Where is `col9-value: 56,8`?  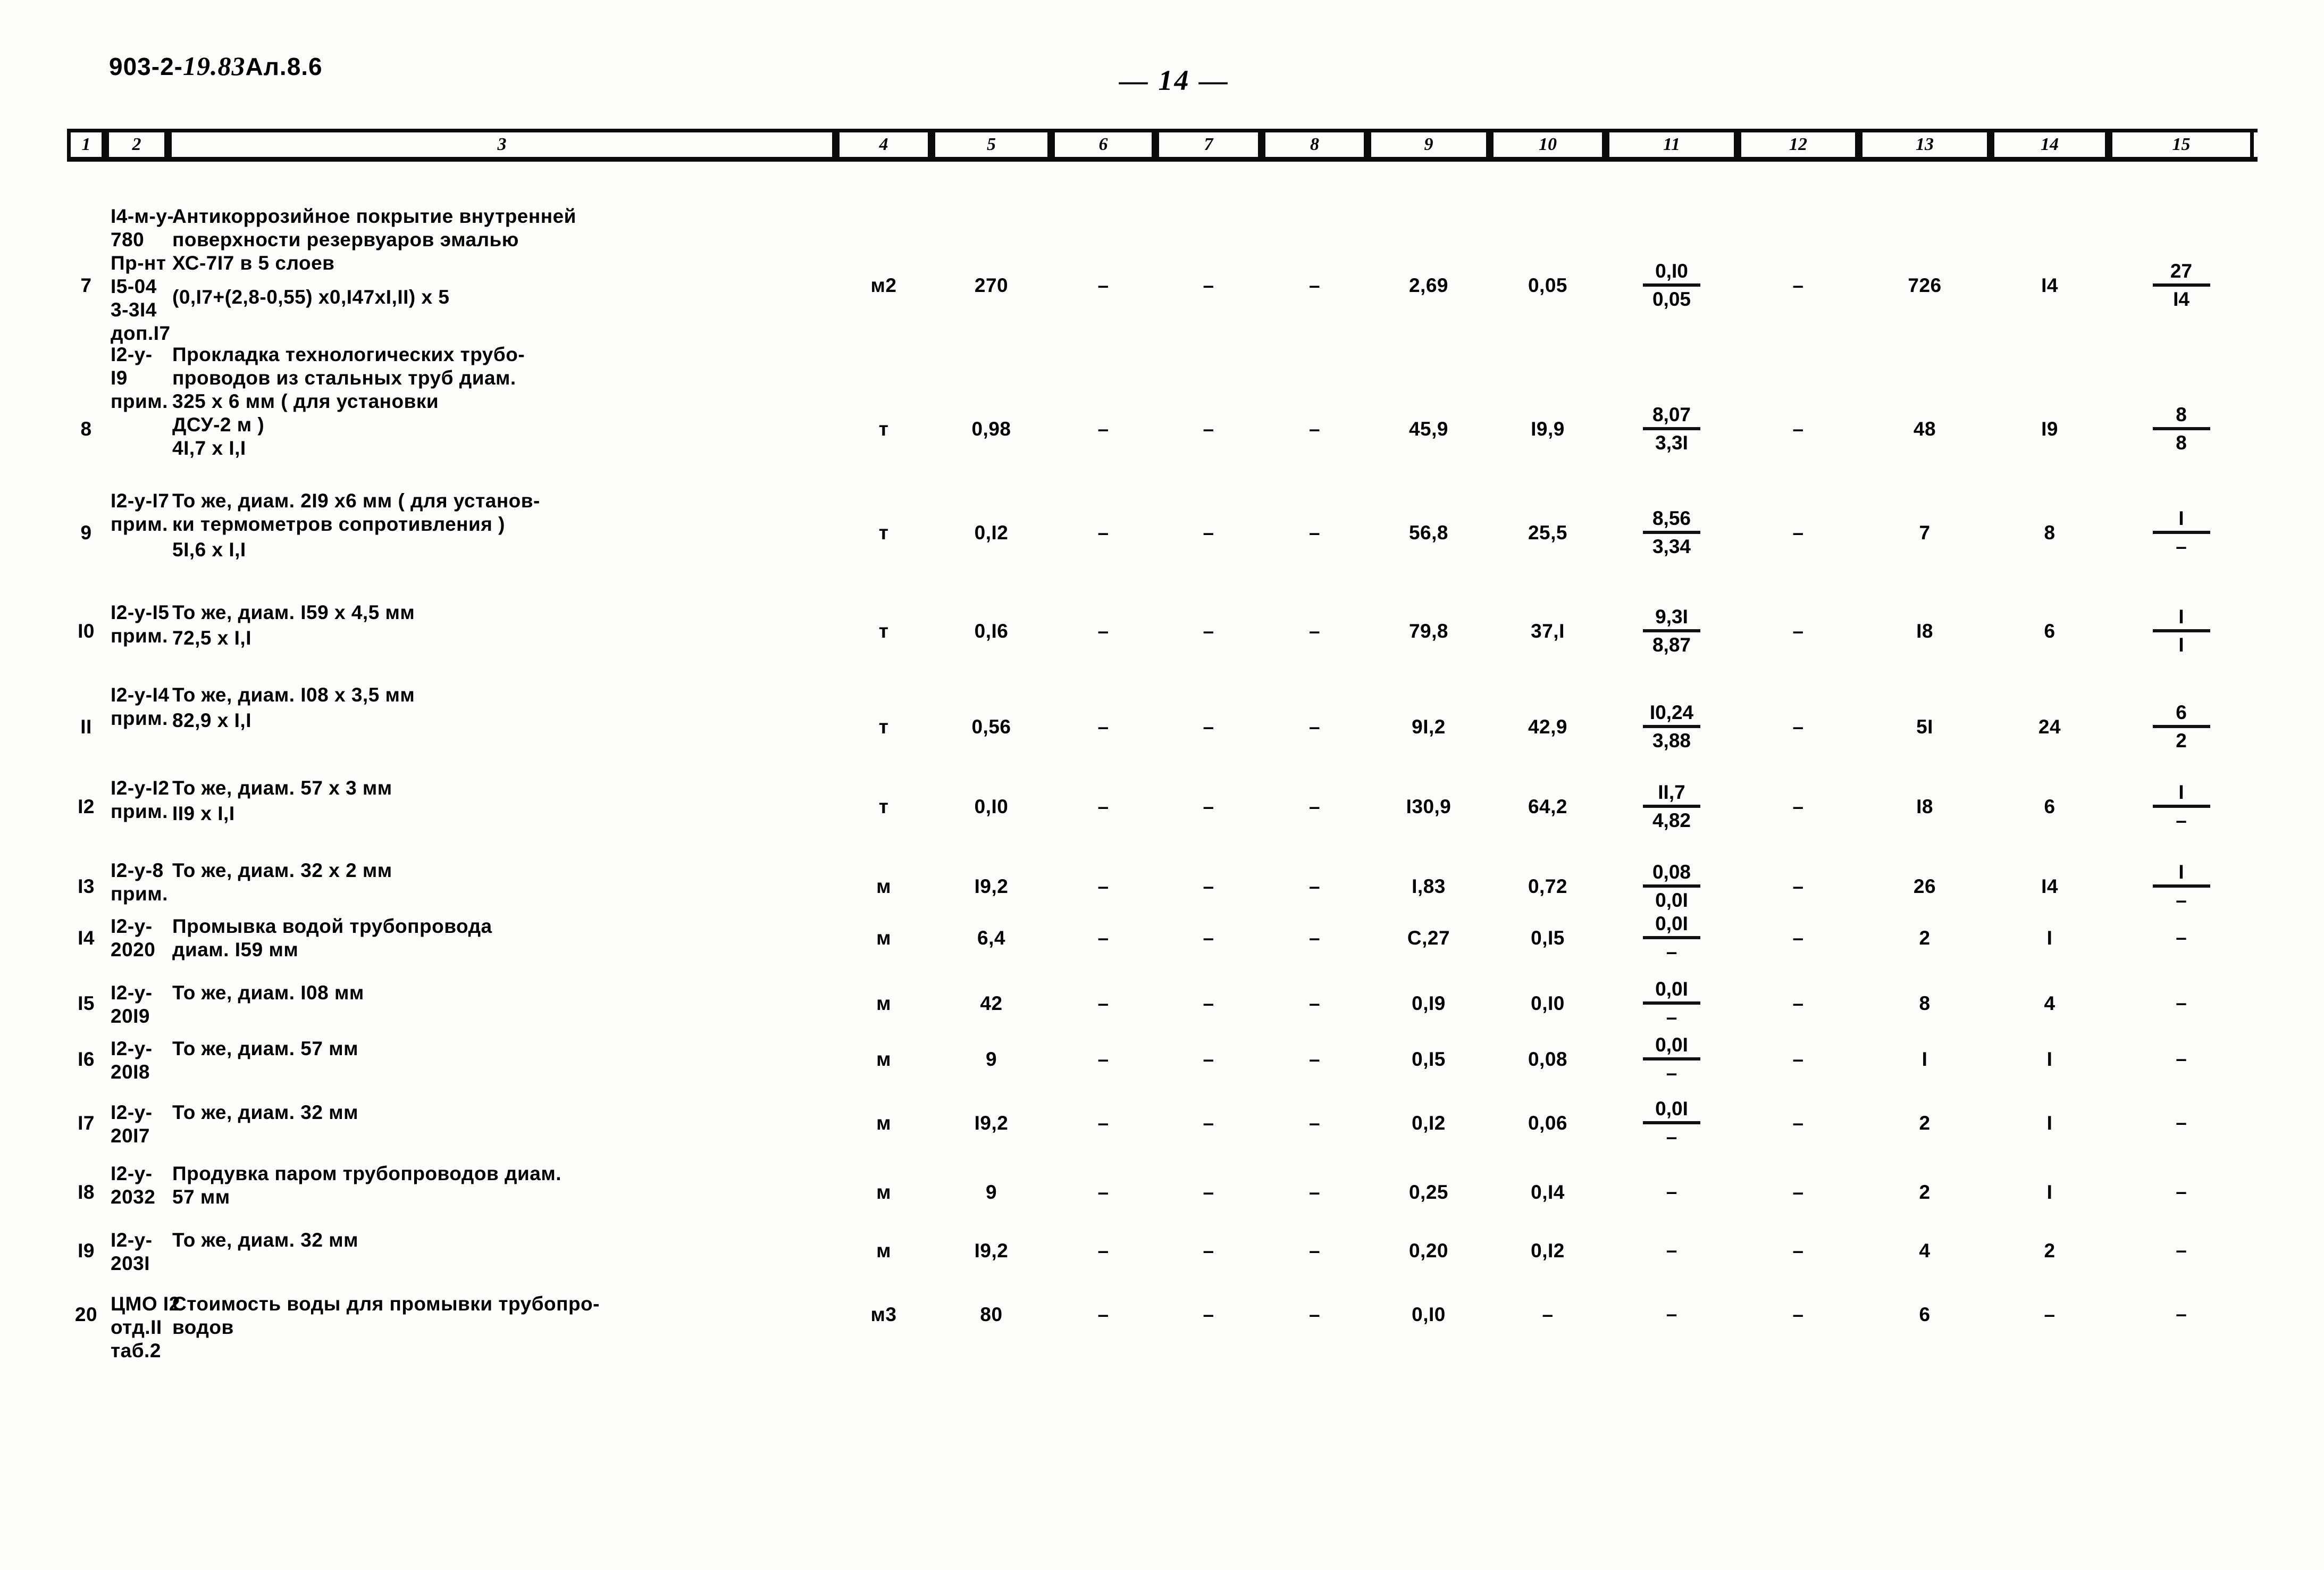
col9-value: 56,8 is located at coordinates (1428, 533).